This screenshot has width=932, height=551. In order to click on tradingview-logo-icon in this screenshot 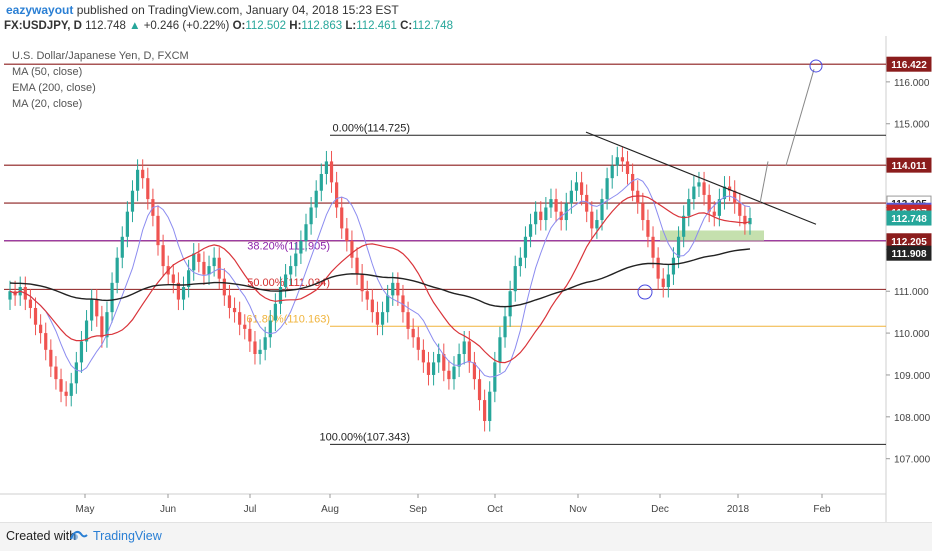, I will do `click(79, 535)`.